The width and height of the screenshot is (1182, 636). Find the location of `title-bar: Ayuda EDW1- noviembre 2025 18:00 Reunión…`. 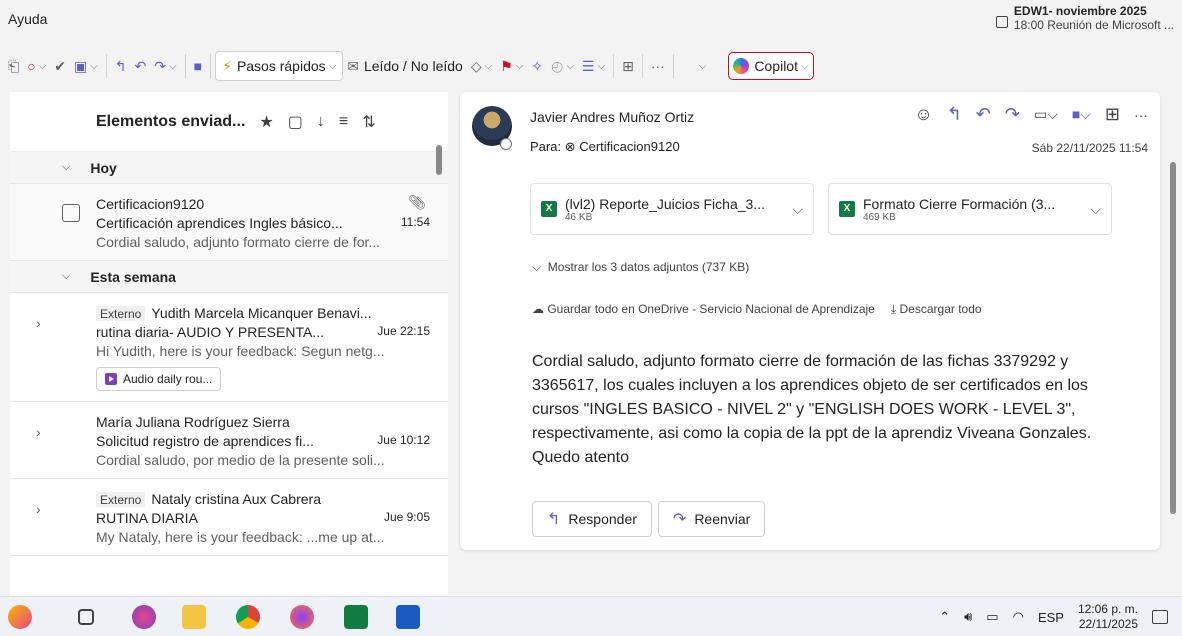

title-bar: Ayuda EDW1- noviembre 2025 18:00 Reunión… is located at coordinates (591, 20).